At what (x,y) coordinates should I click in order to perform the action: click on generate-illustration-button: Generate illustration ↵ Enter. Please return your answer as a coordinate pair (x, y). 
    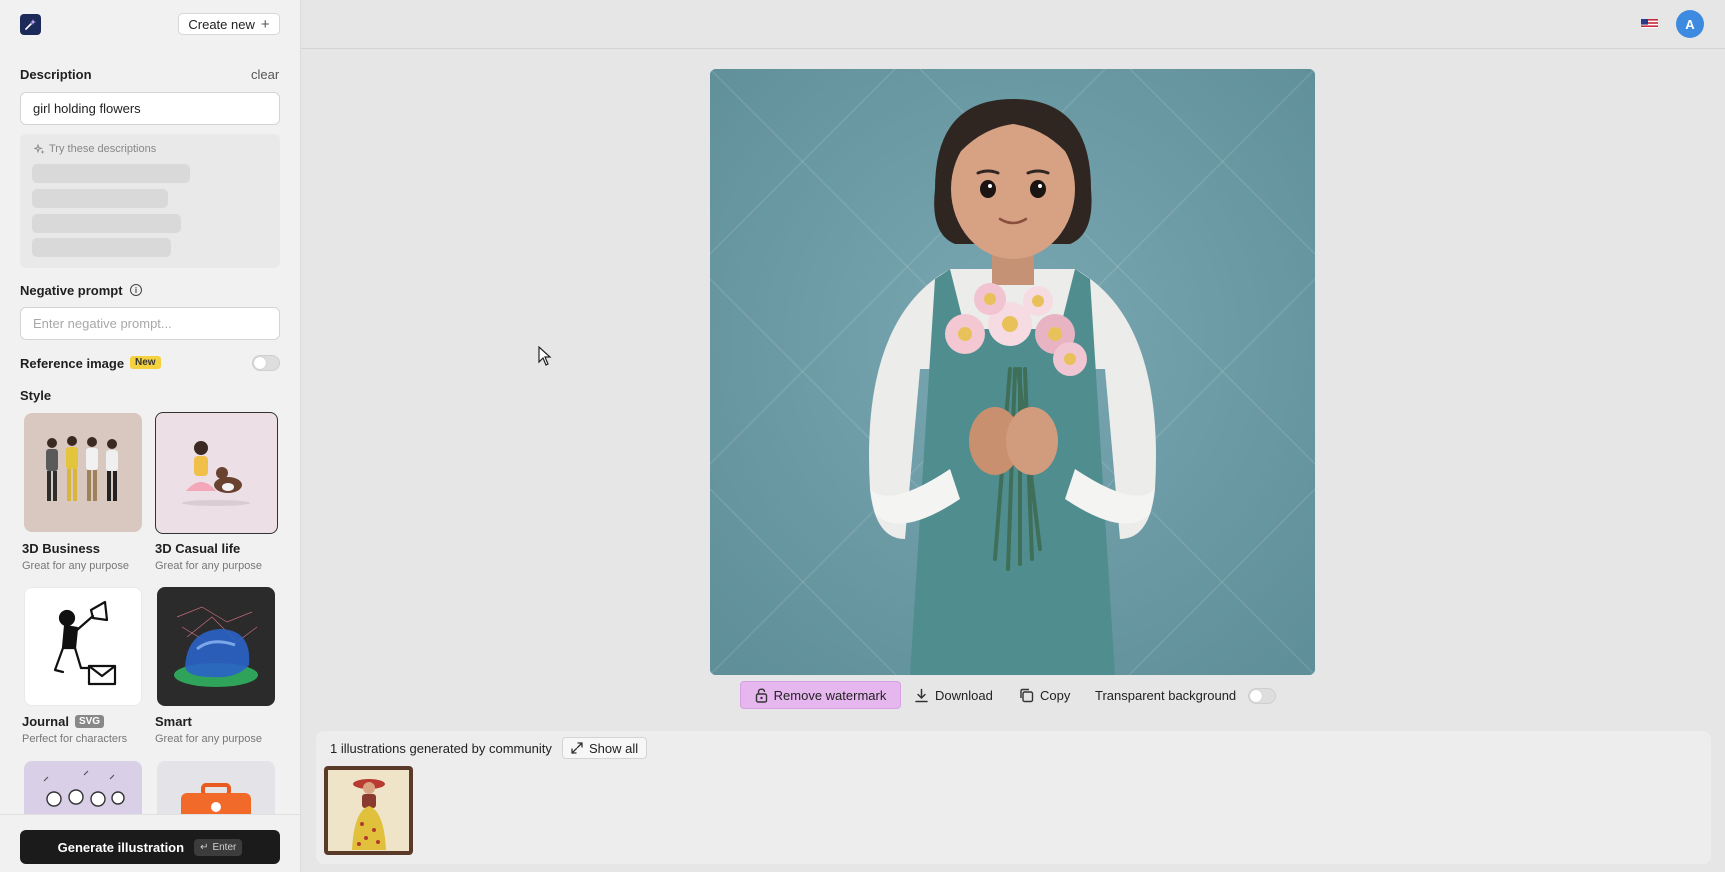
    Looking at the image, I should click on (150, 847).